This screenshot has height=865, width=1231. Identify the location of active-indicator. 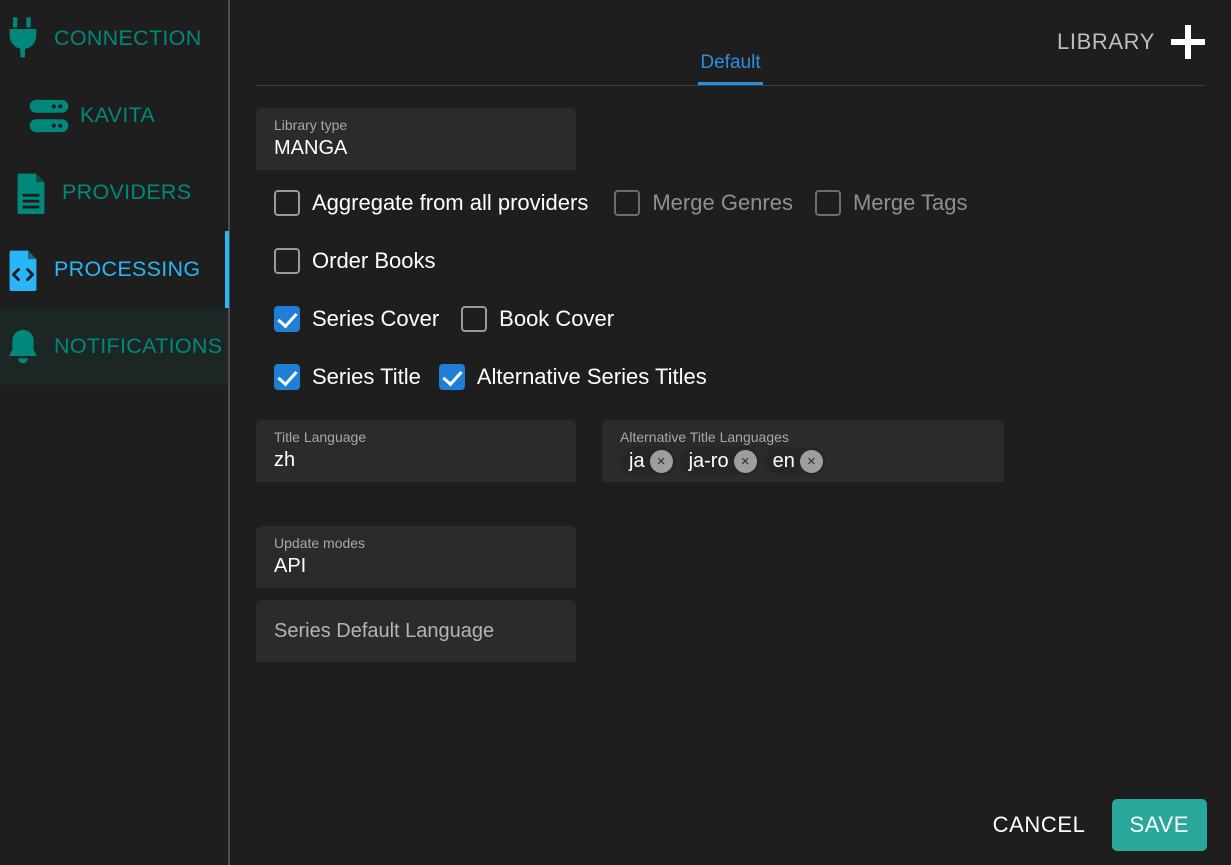
(227, 269).